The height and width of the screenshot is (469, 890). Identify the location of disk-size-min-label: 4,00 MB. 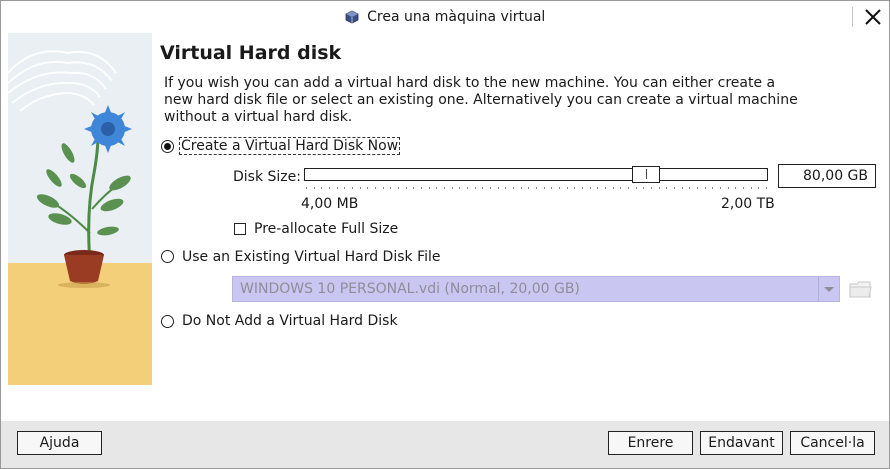
(330, 204).